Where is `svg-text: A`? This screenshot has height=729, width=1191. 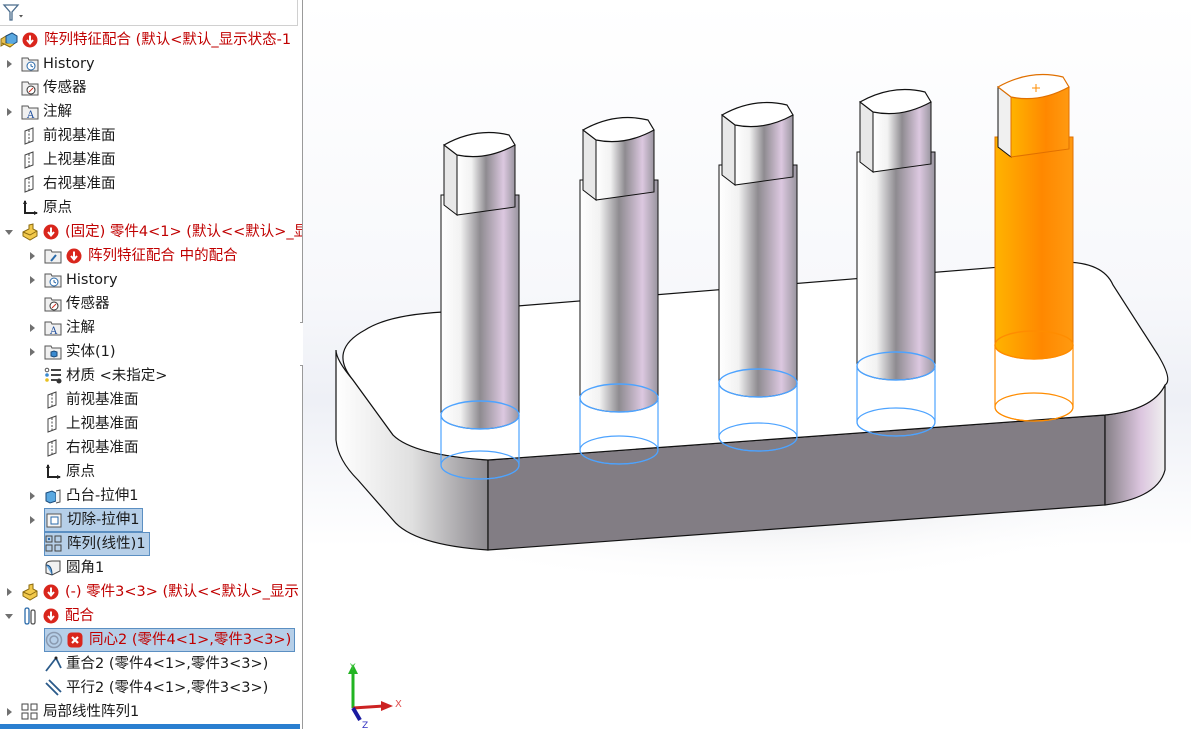
svg-text: A is located at coordinates (30, 115).